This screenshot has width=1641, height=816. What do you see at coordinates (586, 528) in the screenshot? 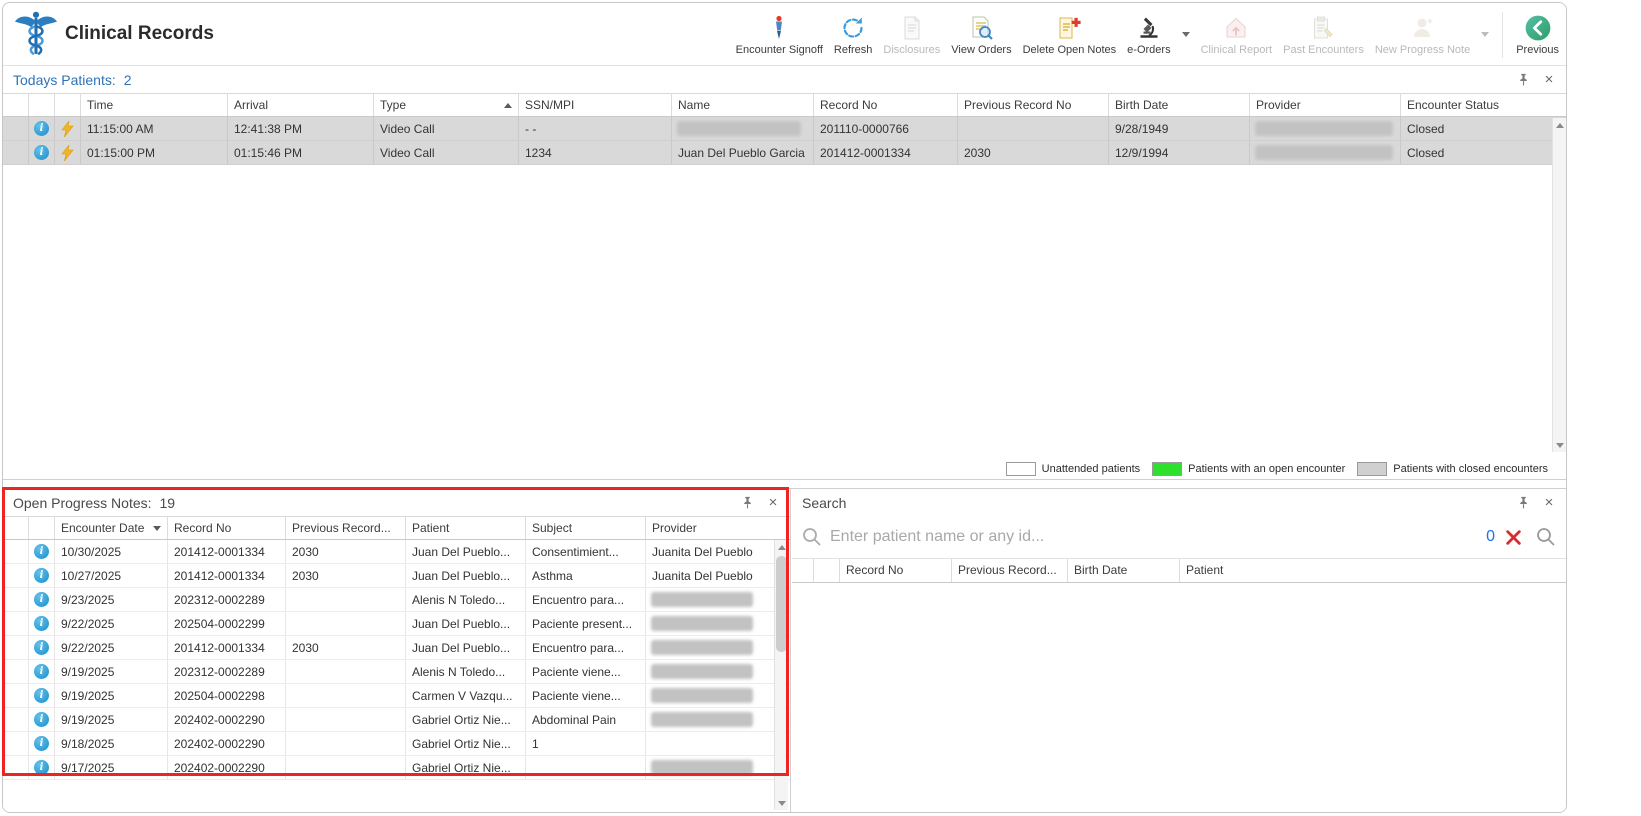
I see `column-header-subject: Subject` at bounding box center [586, 528].